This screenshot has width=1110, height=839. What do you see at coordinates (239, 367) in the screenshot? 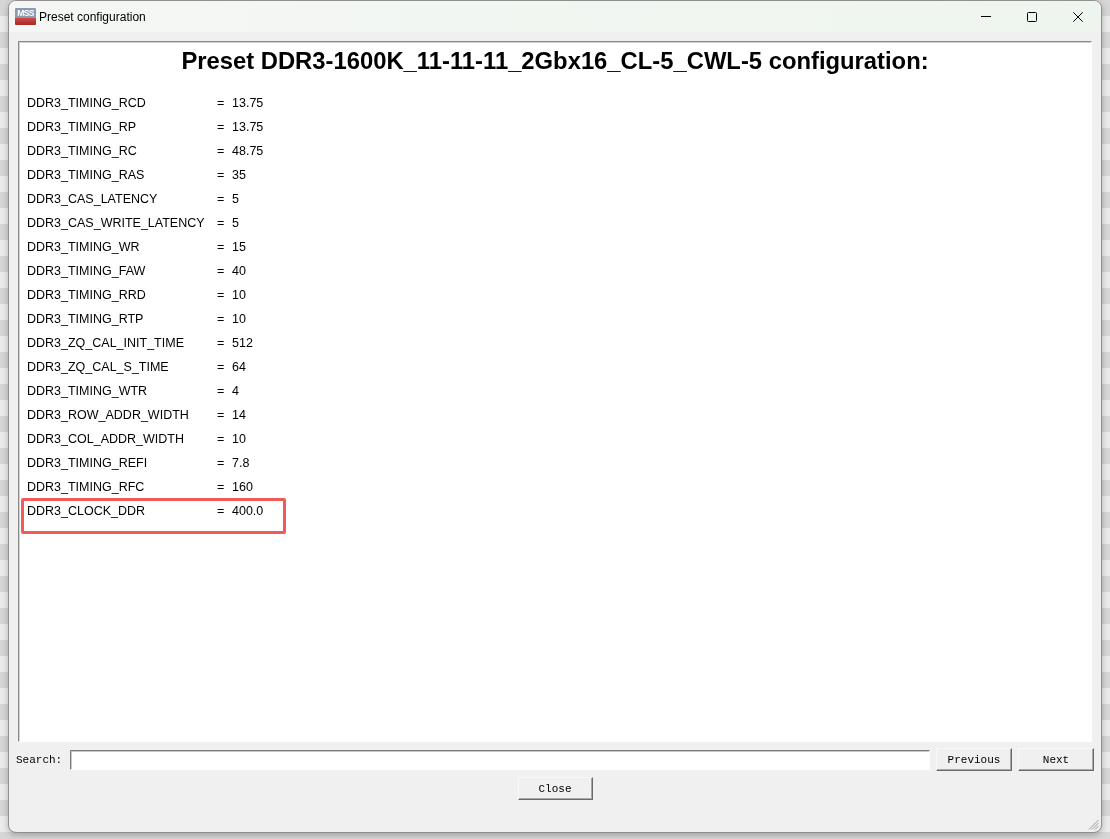
I see `parameter-value: 64` at bounding box center [239, 367].